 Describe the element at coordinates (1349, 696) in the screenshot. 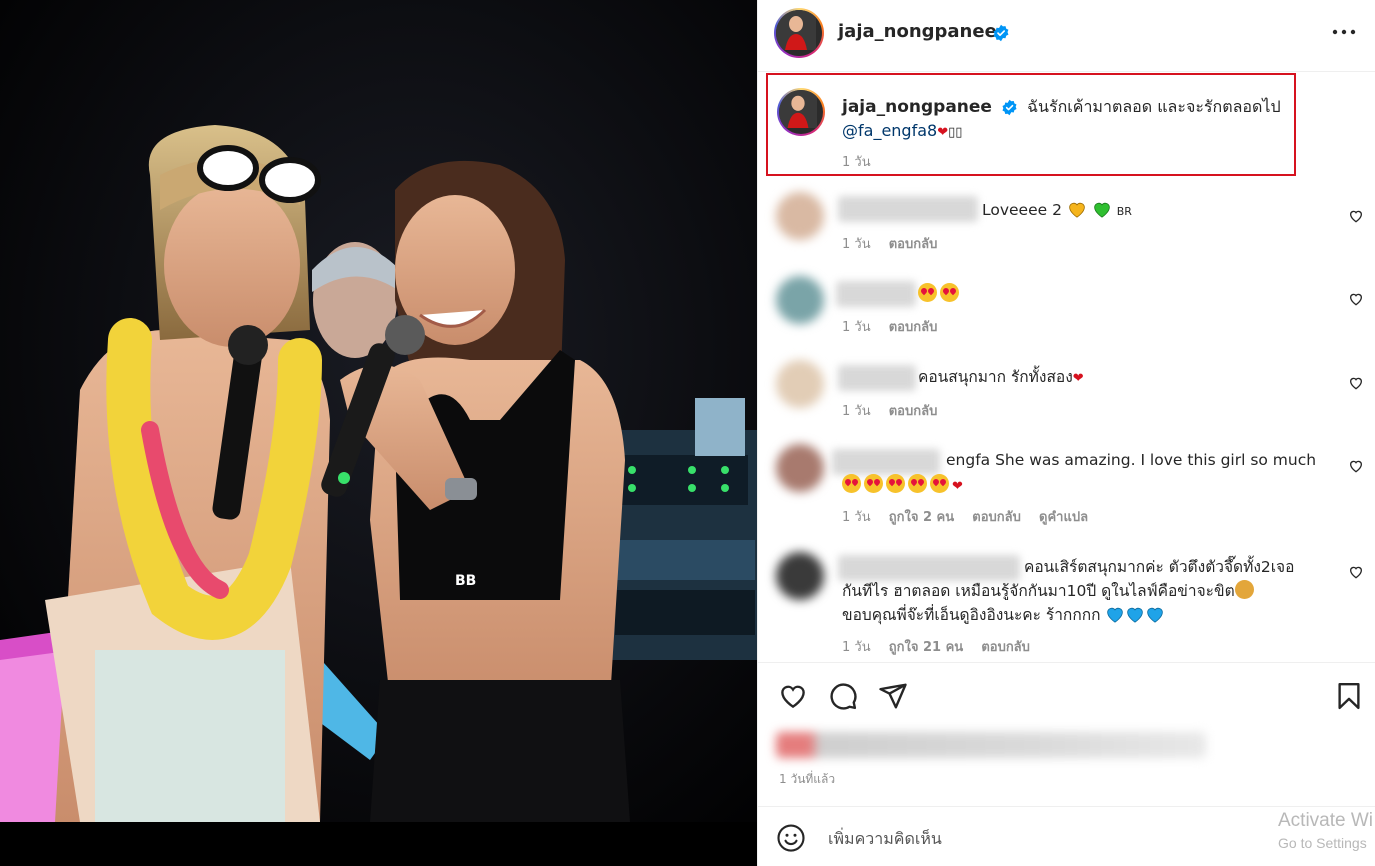

I see `bookmark-icon` at that location.